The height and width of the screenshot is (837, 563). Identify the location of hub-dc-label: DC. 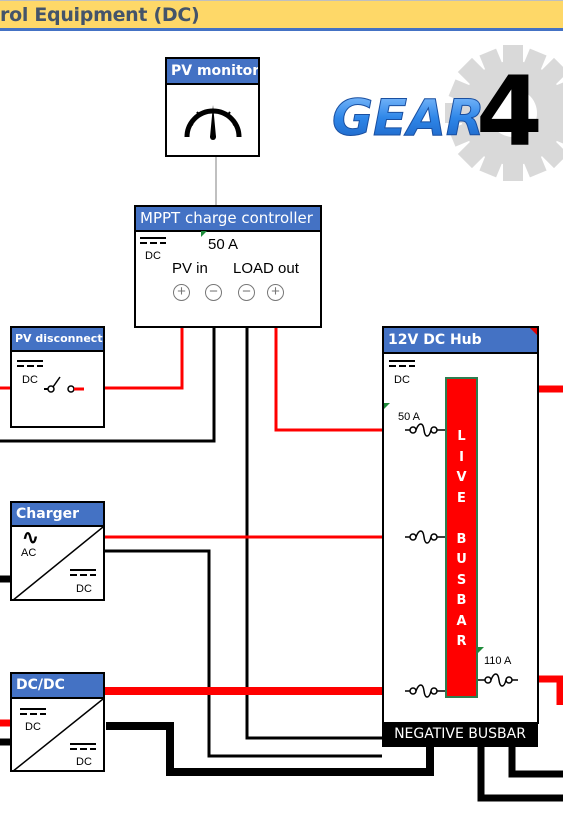
(402, 380).